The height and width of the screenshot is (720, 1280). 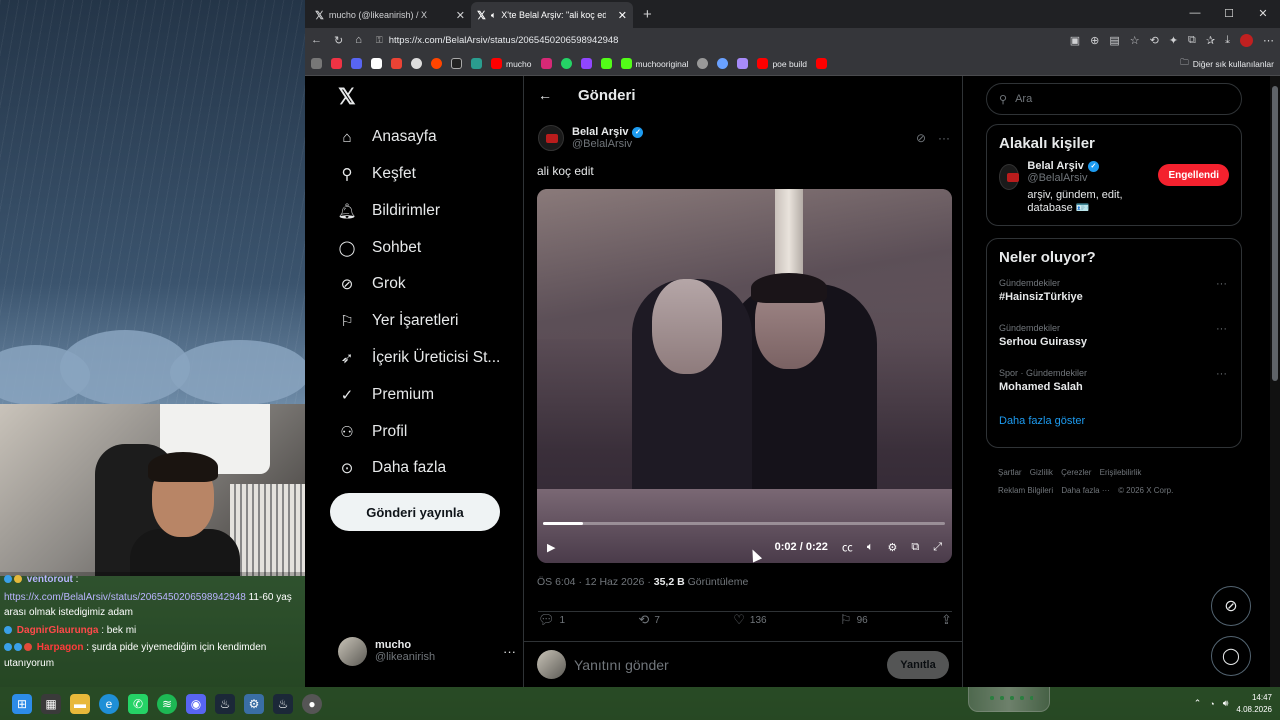 What do you see at coordinates (51, 703) in the screenshot?
I see `store-icon: ▦` at bounding box center [51, 703].